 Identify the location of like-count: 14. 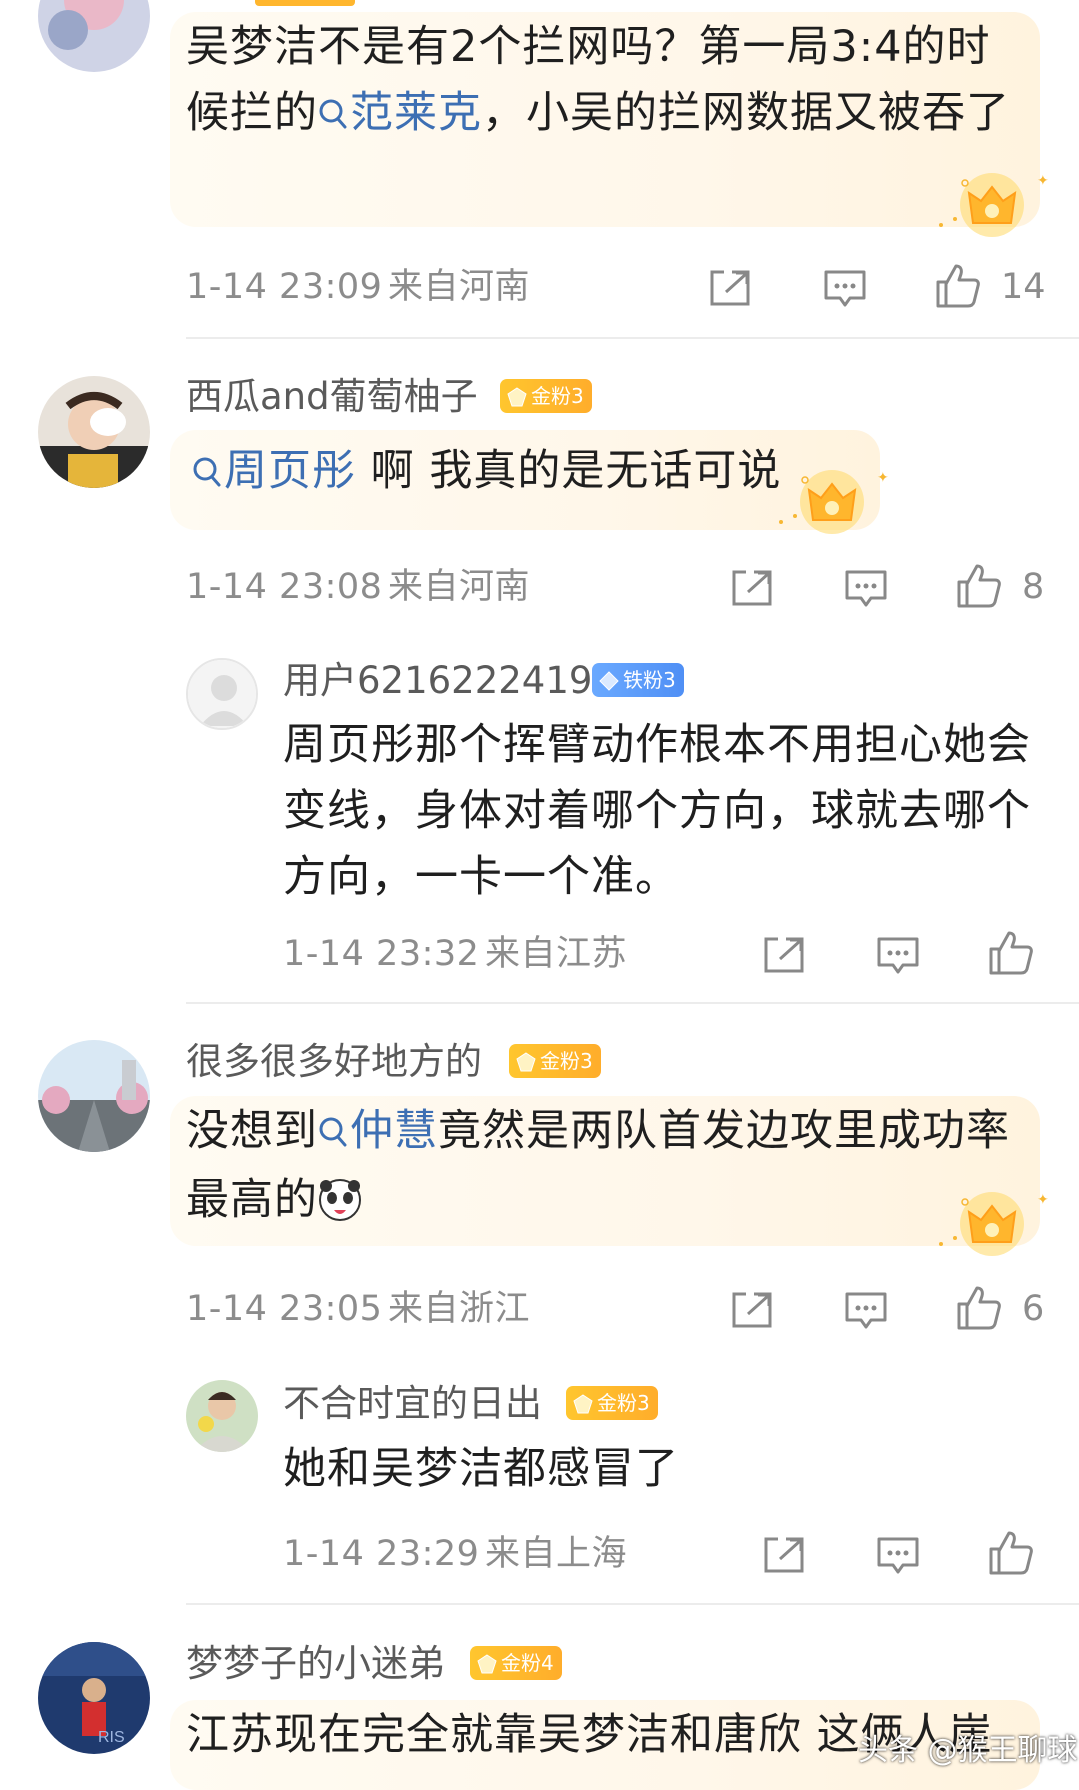
(1023, 287).